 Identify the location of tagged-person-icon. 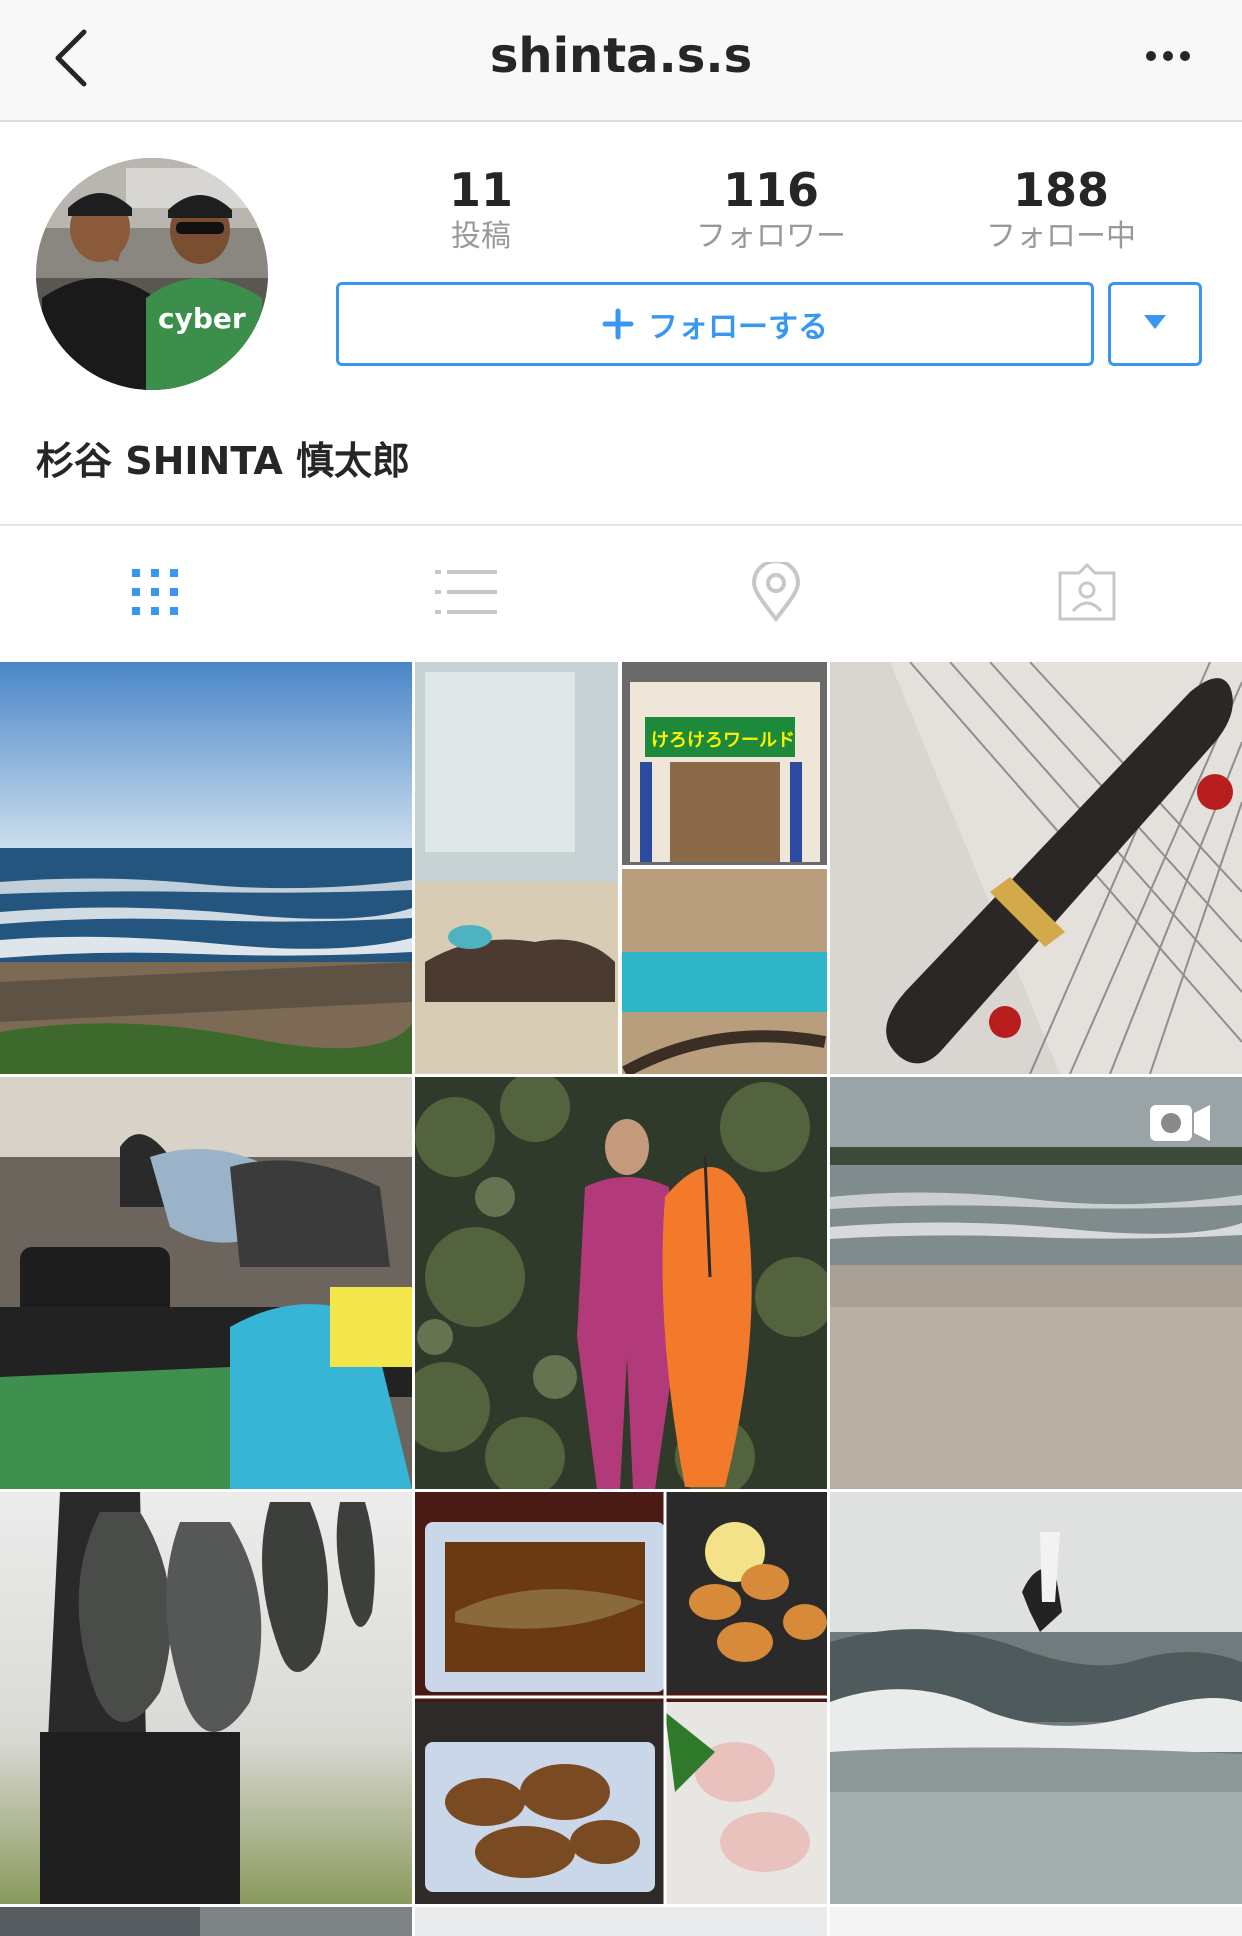
(1087, 593).